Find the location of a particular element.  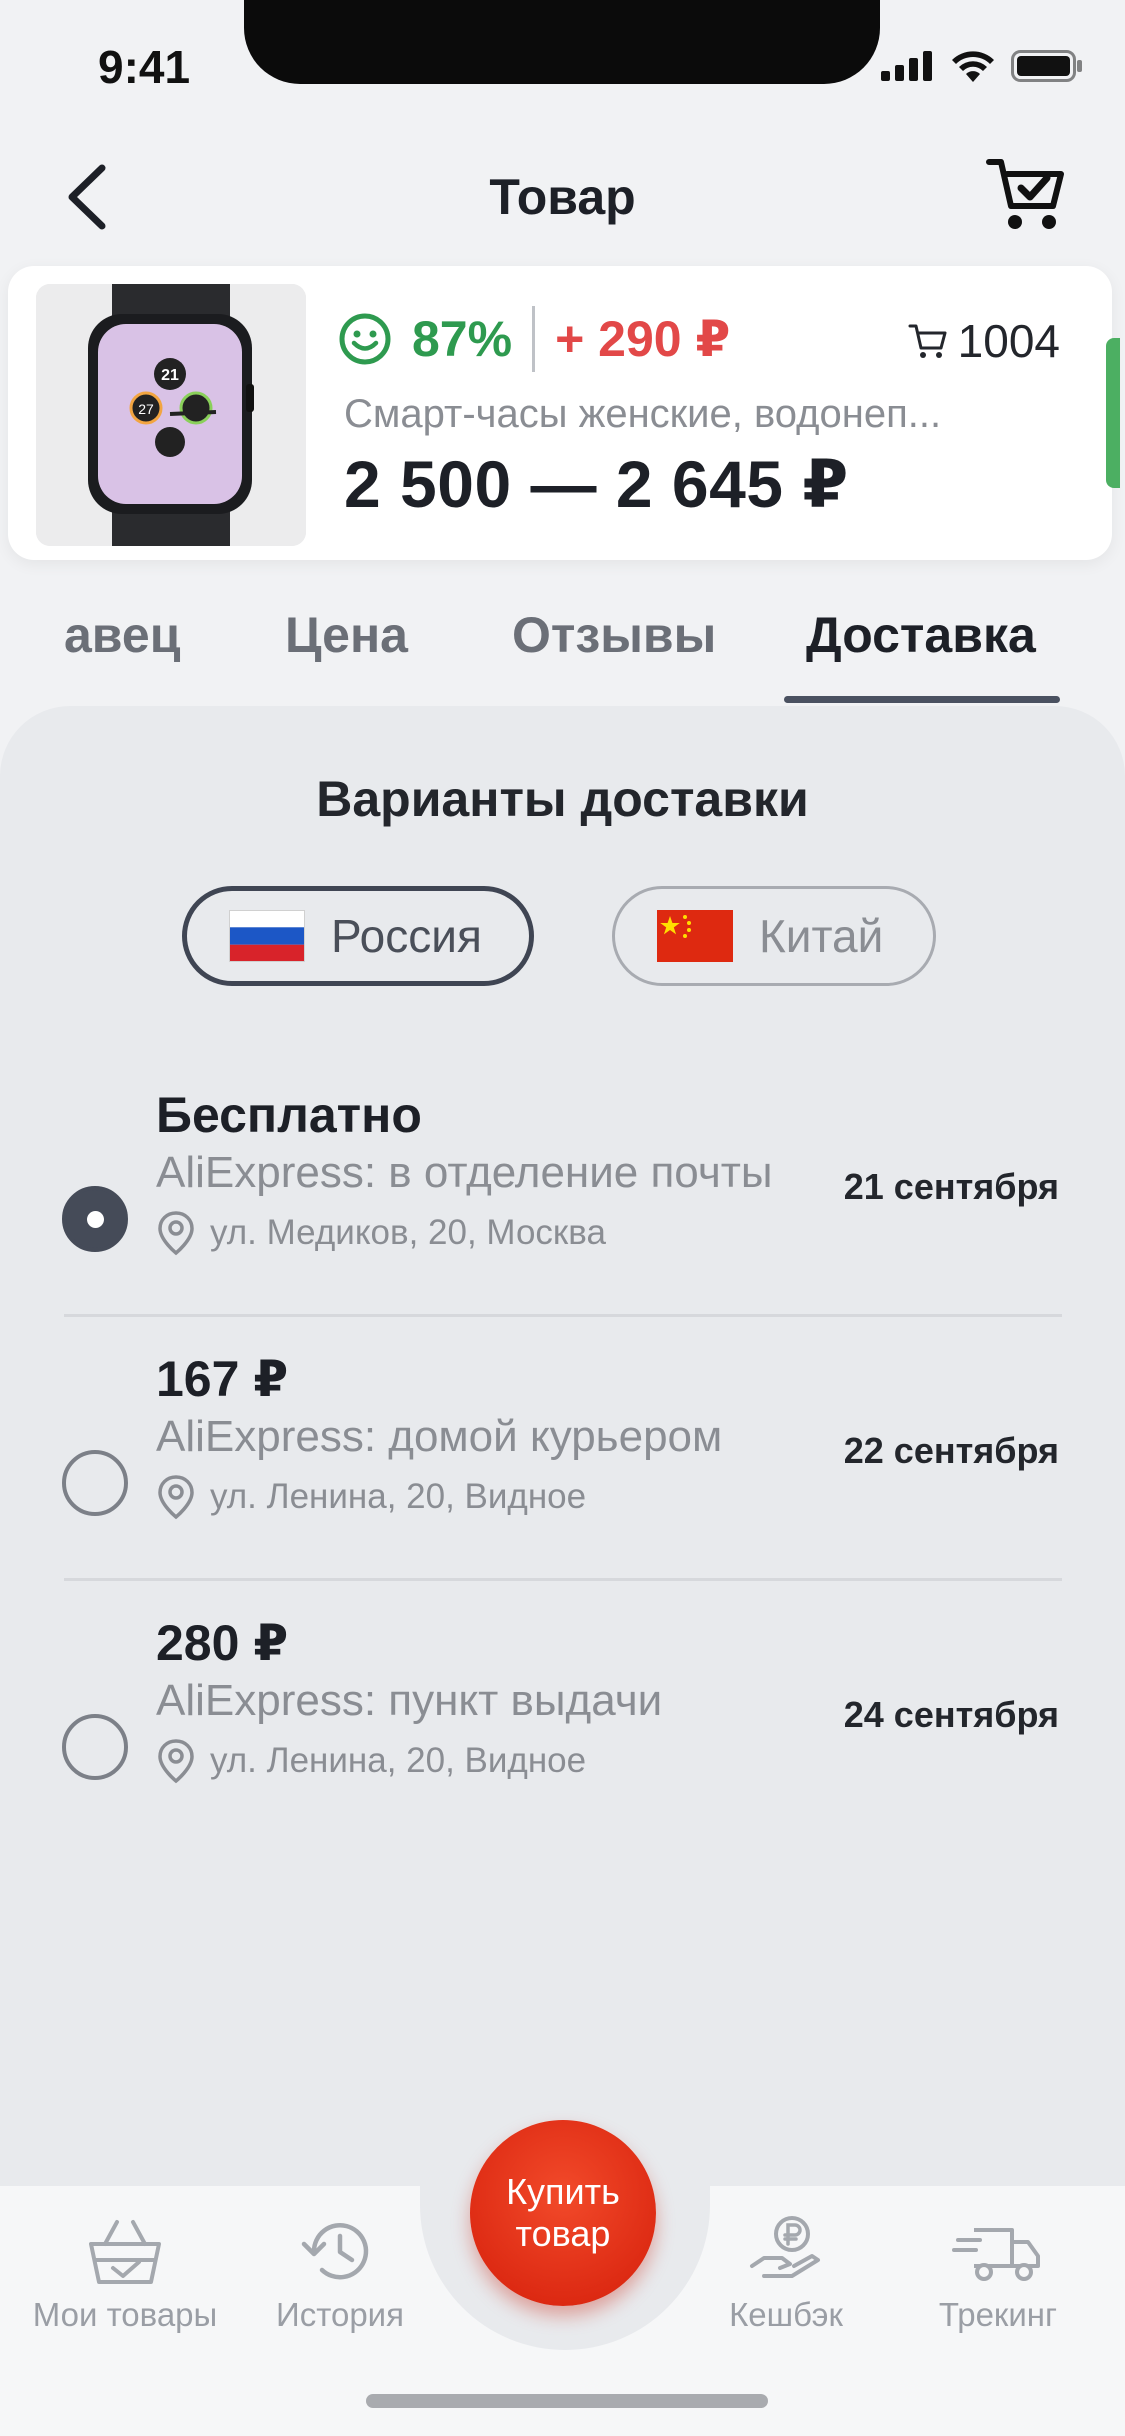

price-range: 2 500 — 2 645 ₽ is located at coordinates (596, 484).